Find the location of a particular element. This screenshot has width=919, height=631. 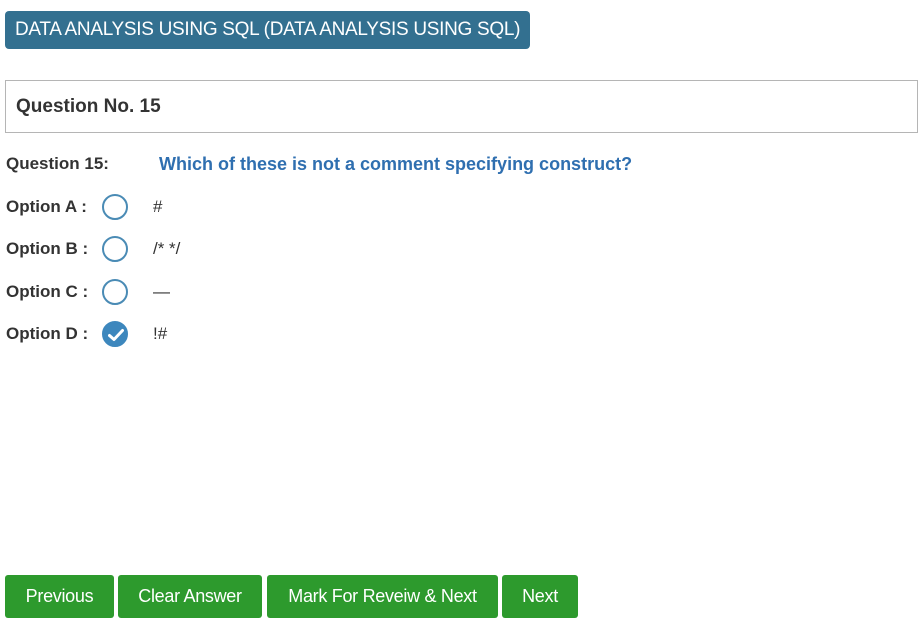

option-c-text: — is located at coordinates (161, 291).